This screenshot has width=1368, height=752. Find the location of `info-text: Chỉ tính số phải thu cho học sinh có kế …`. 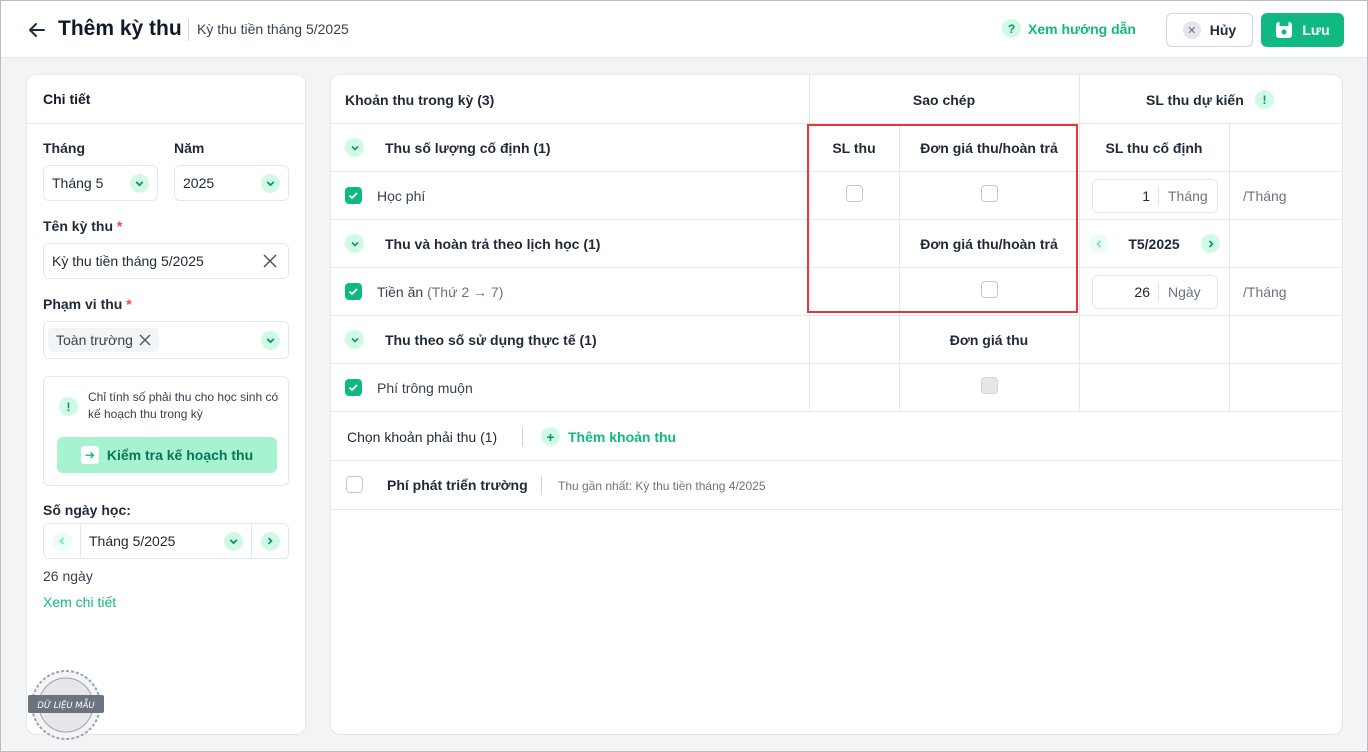

info-text: Chỉ tính số phải thu cho học sinh có kế … is located at coordinates (183, 405).